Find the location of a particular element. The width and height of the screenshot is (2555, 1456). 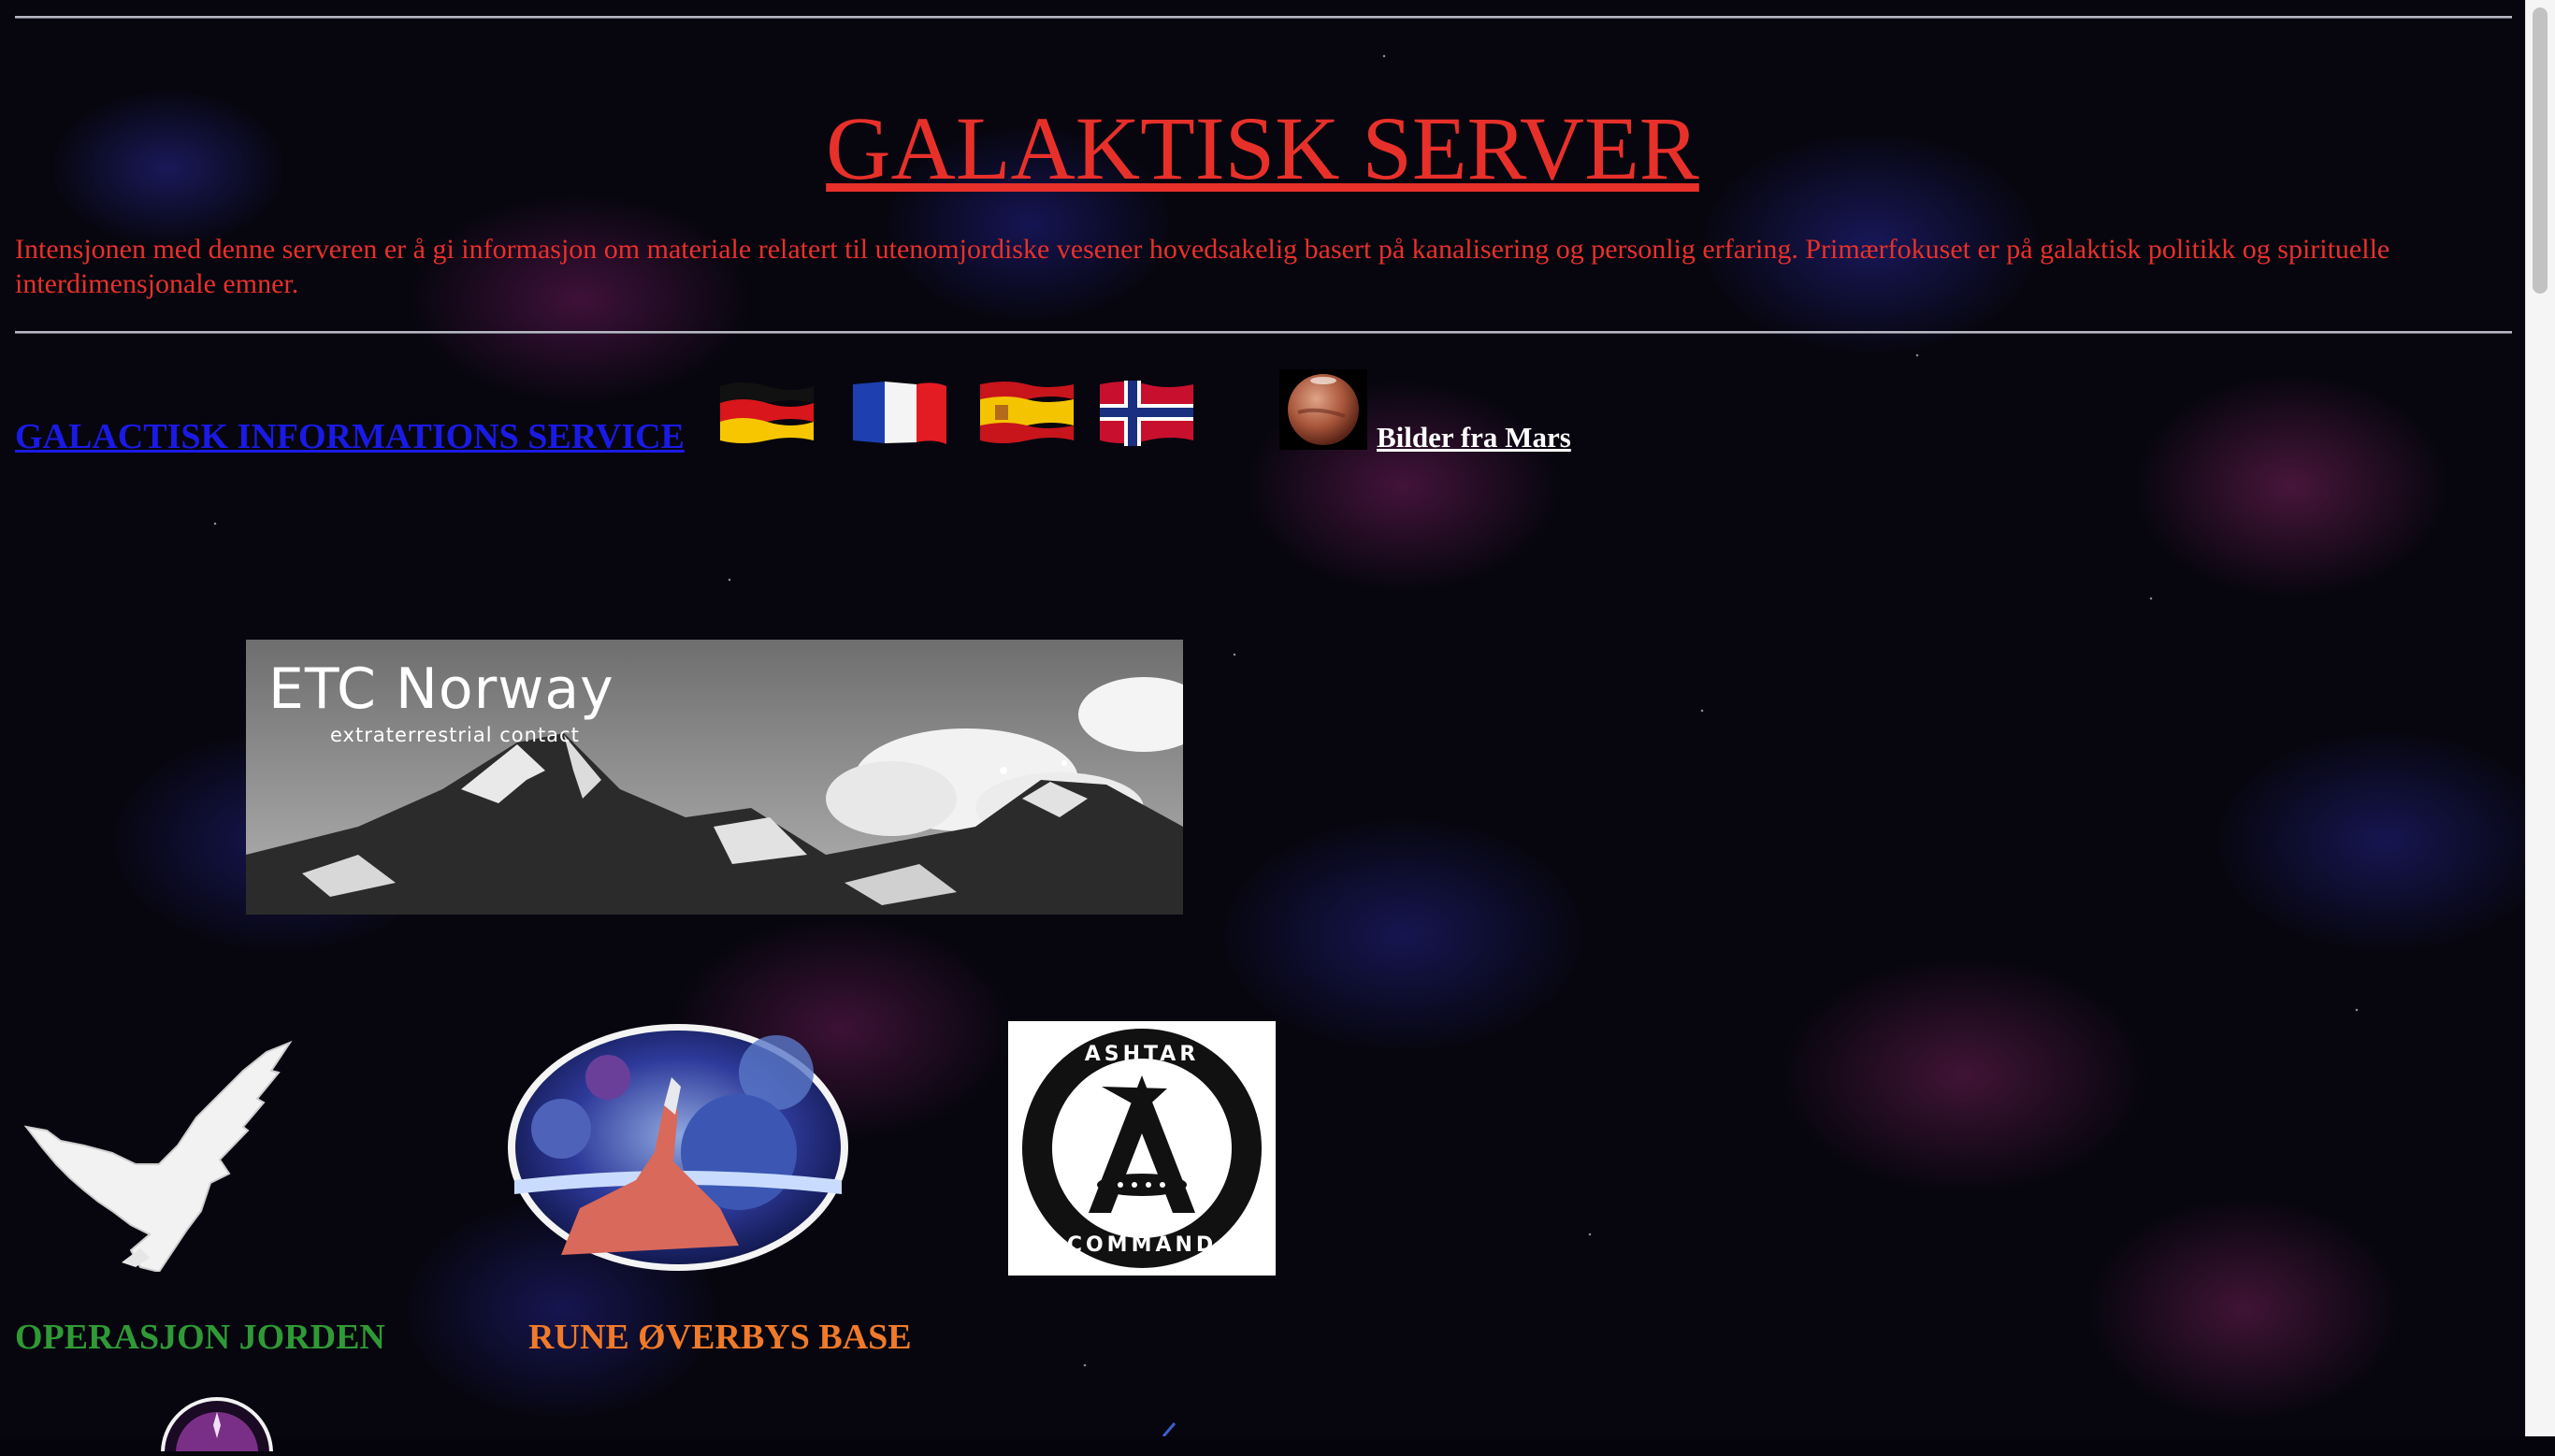

page-title: GALAKTISK SERVER is located at coordinates (1262, 148).